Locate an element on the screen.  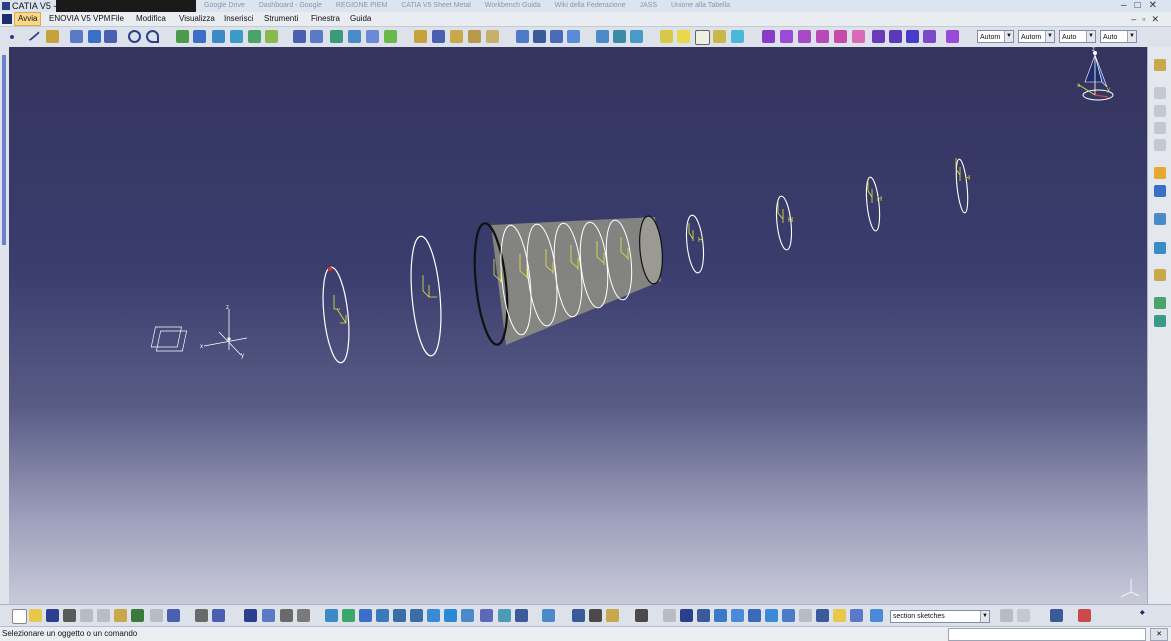
tree-expand-icon is located at coordinates (1160, 111).